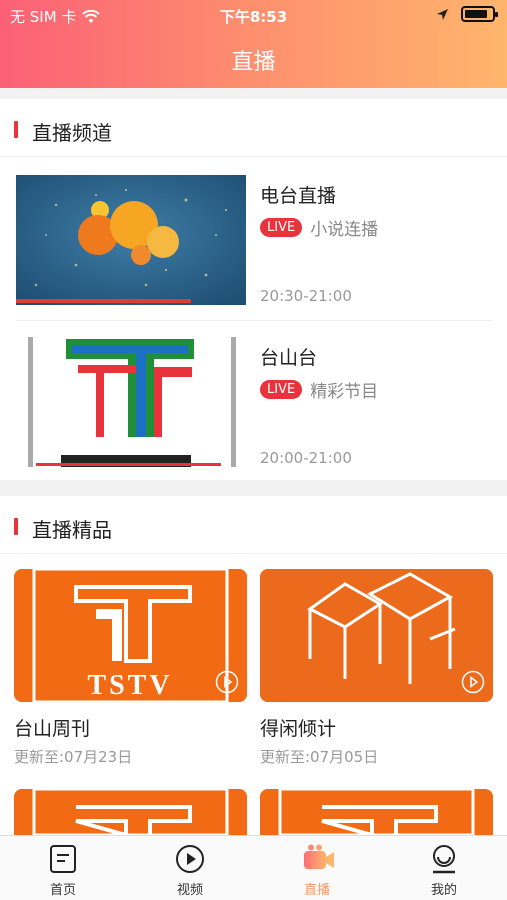 This screenshot has width=507, height=900. Describe the element at coordinates (130, 635) in the screenshot. I see `tstv-cover-image: TSTV` at that location.